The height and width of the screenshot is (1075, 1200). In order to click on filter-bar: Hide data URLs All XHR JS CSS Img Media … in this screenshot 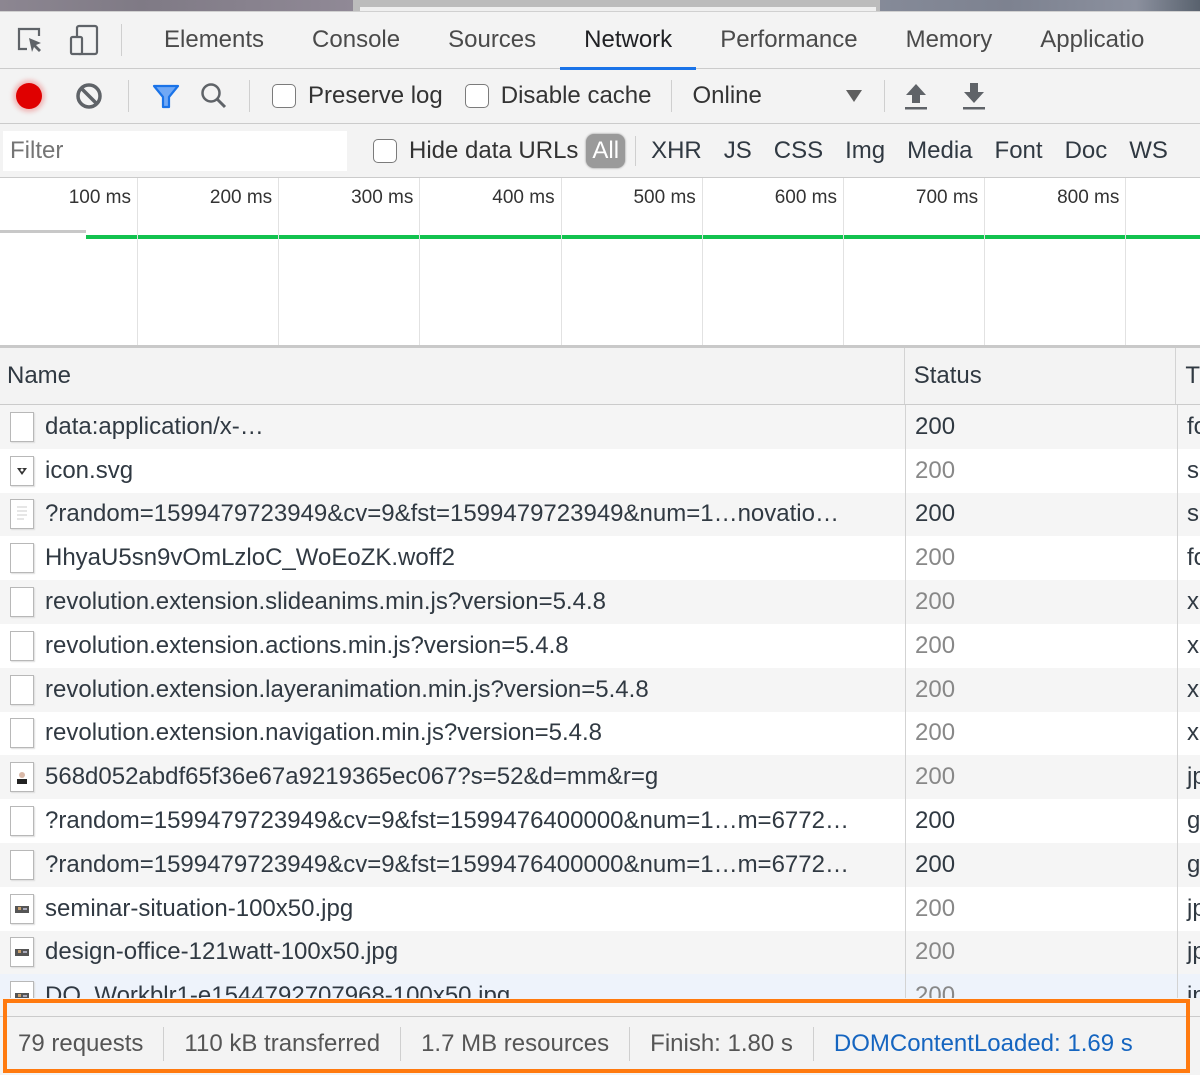, I will do `click(600, 151)`.